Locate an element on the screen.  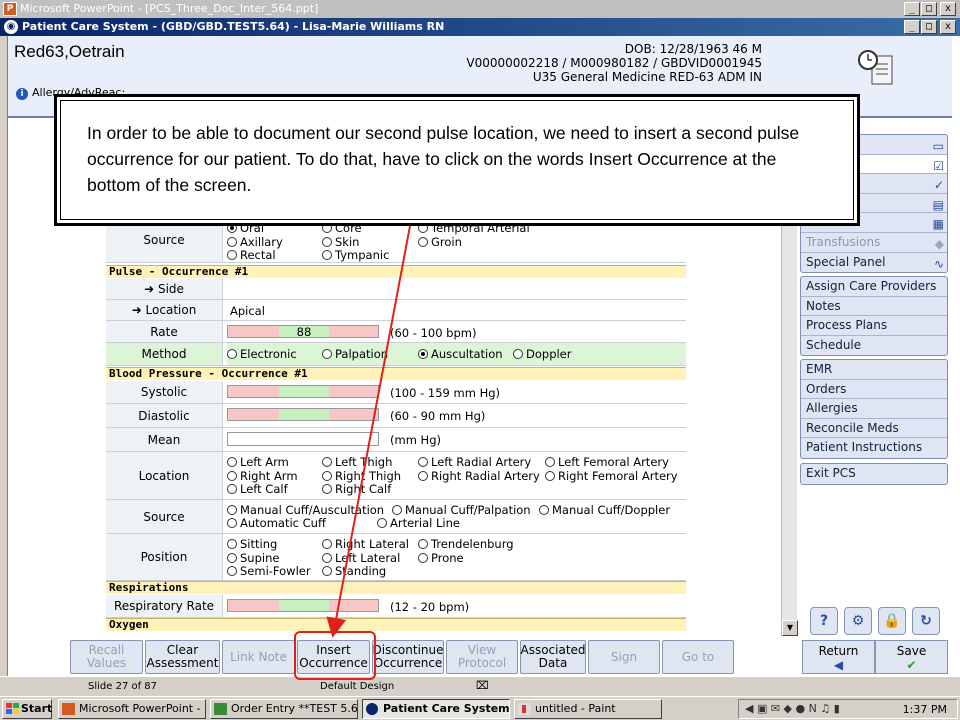
respirations-section-header: Respirations is located at coordinates (396, 587).